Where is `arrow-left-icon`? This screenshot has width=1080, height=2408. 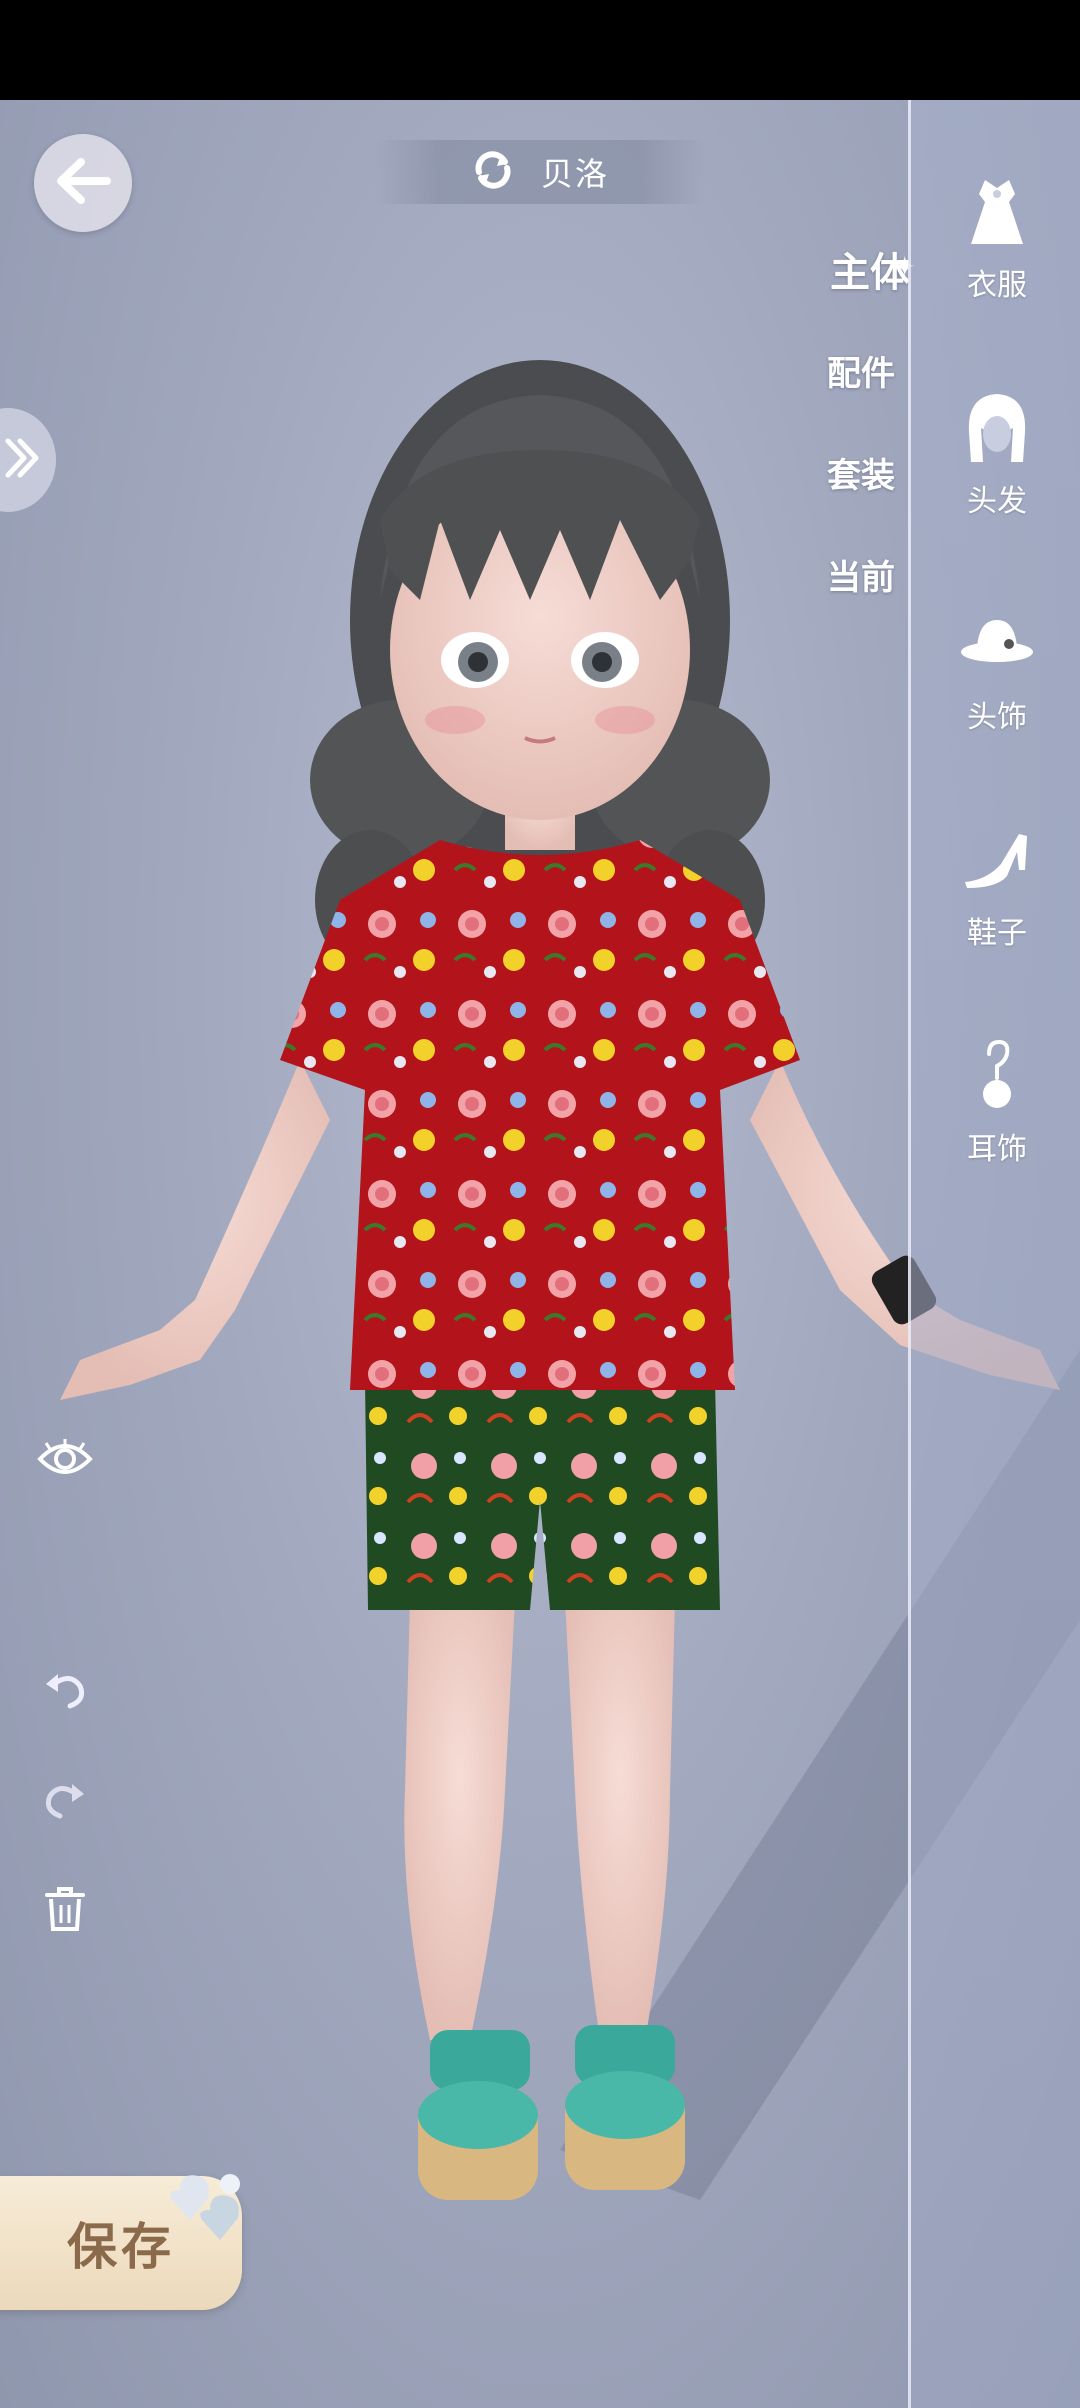 arrow-left-icon is located at coordinates (83, 183).